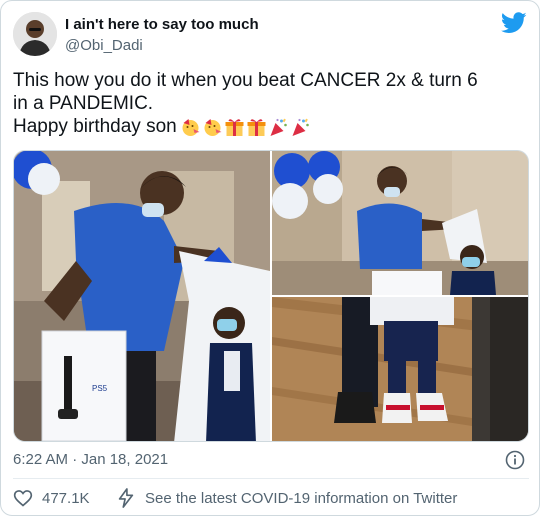 This screenshot has width=540, height=516. I want to click on tweet-text-line-3: Happy birthday son, so click(271, 126).